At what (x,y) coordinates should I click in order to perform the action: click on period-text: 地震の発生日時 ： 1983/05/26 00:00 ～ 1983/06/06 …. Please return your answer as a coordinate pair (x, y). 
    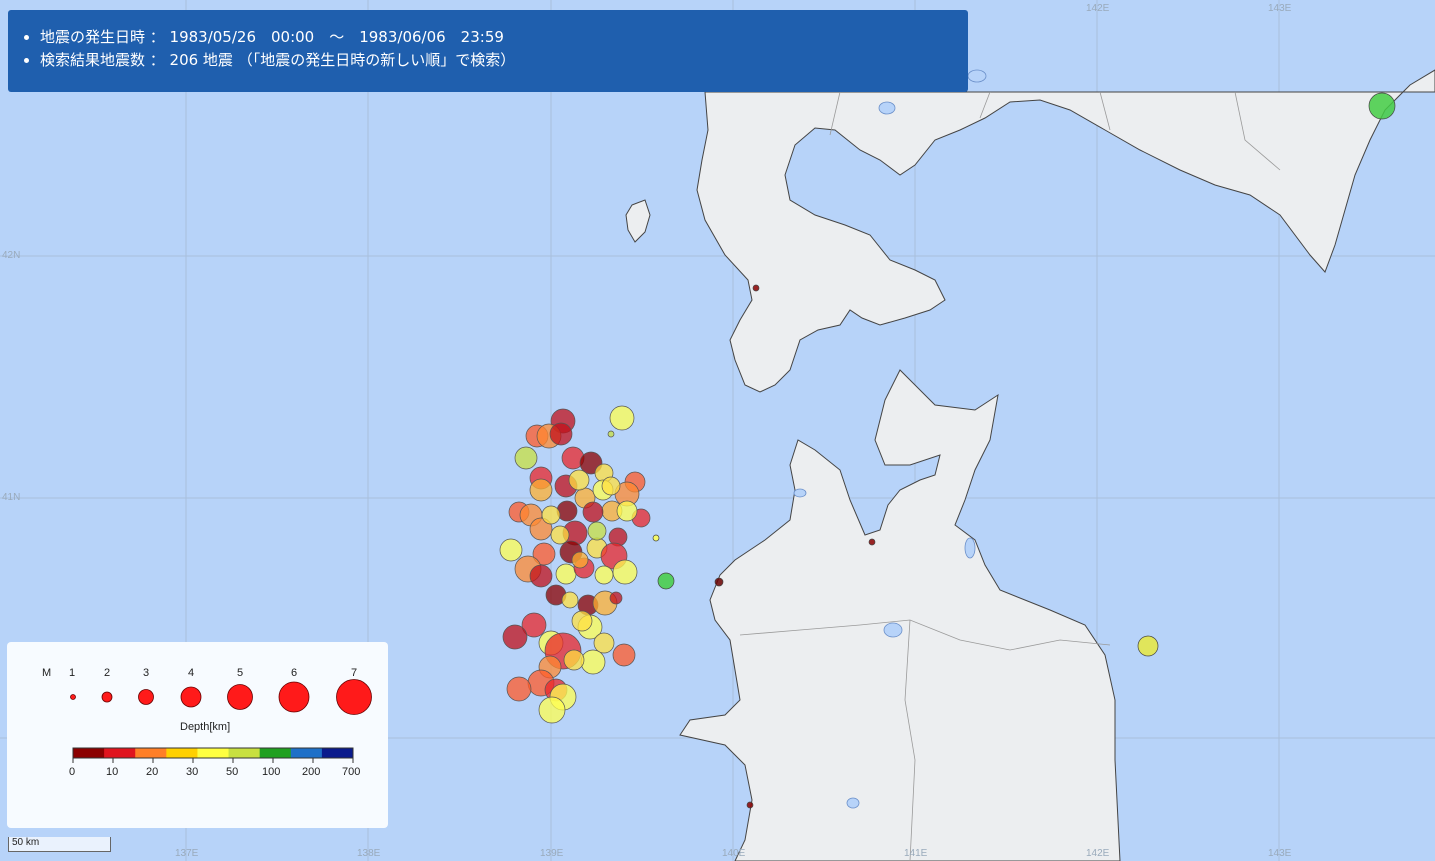
    Looking at the image, I should click on (497, 37).